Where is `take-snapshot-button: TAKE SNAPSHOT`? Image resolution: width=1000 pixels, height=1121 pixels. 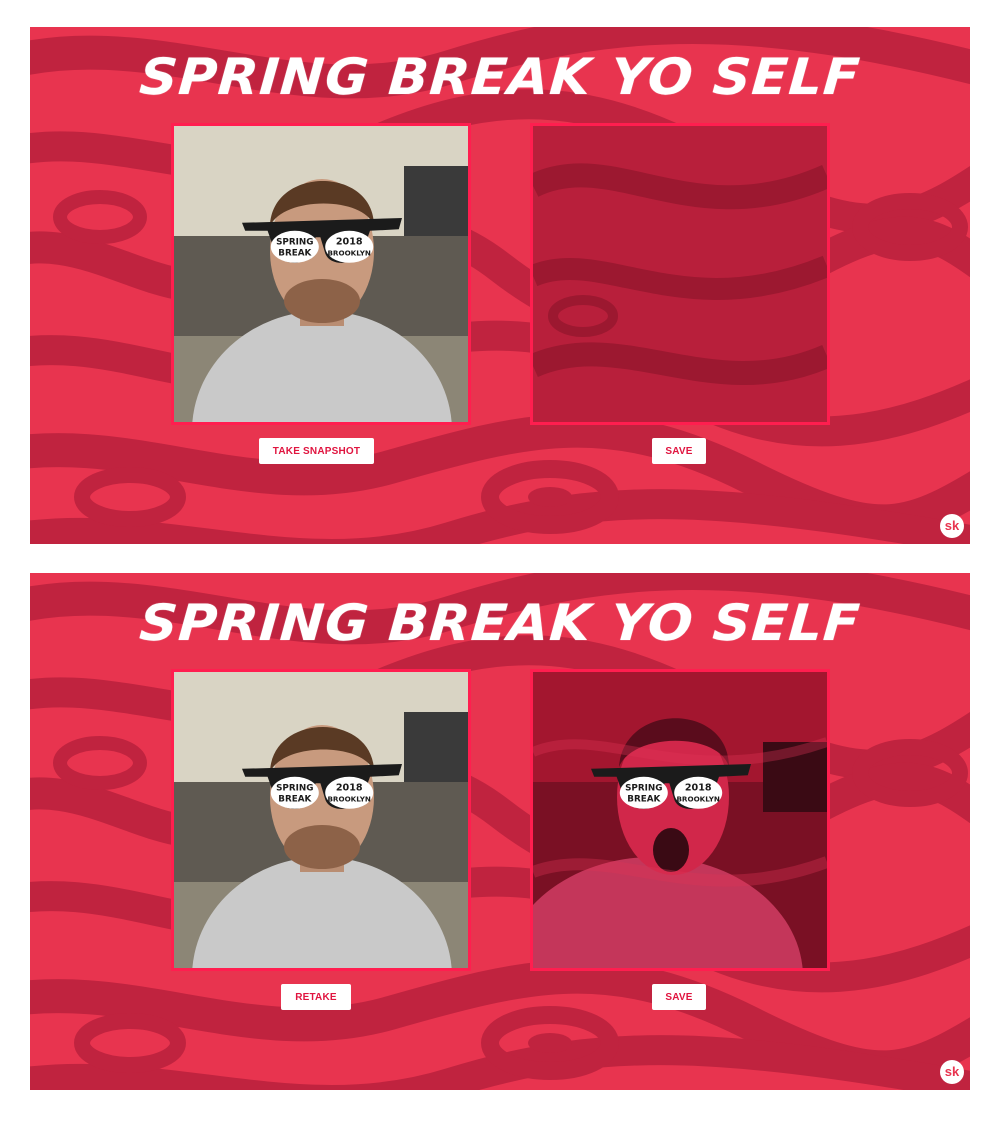
take-snapshot-button: TAKE SNAPSHOT is located at coordinates (316, 451).